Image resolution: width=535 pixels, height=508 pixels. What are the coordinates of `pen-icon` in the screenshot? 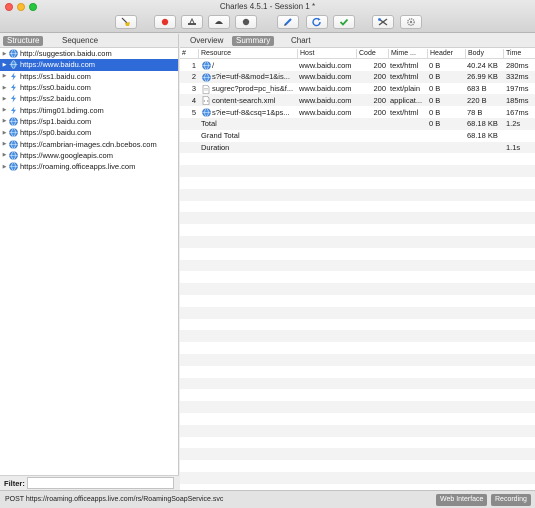 It's located at (288, 22).